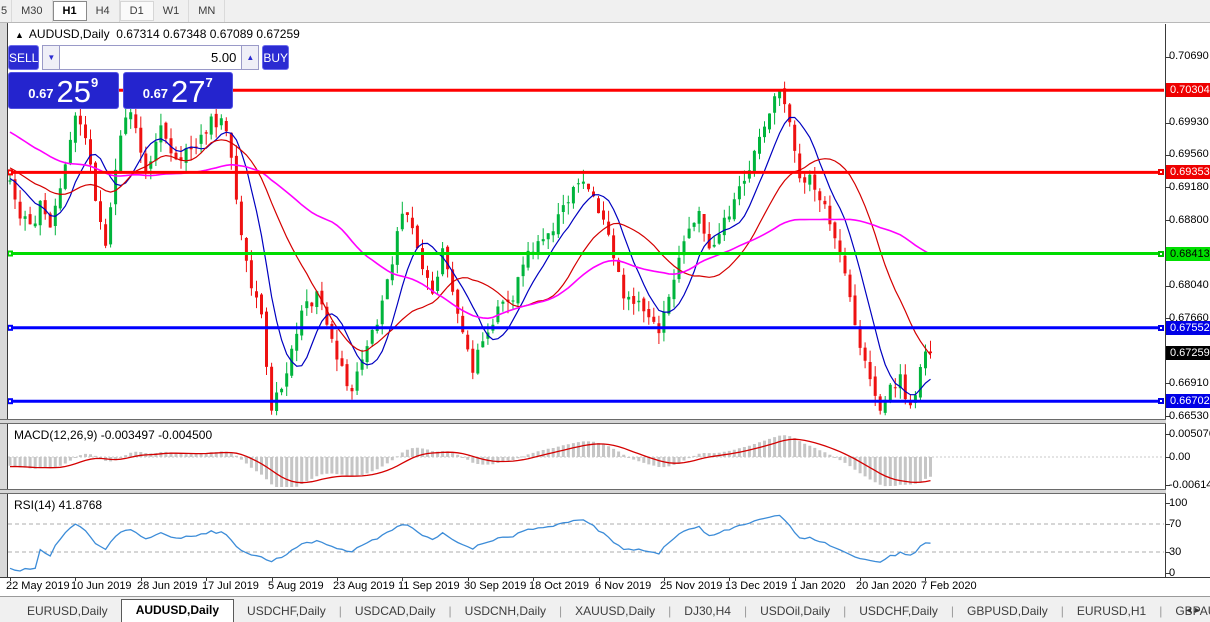  Describe the element at coordinates (1189, 187) in the screenshot. I see `price-tick-label: 0.69180` at that location.